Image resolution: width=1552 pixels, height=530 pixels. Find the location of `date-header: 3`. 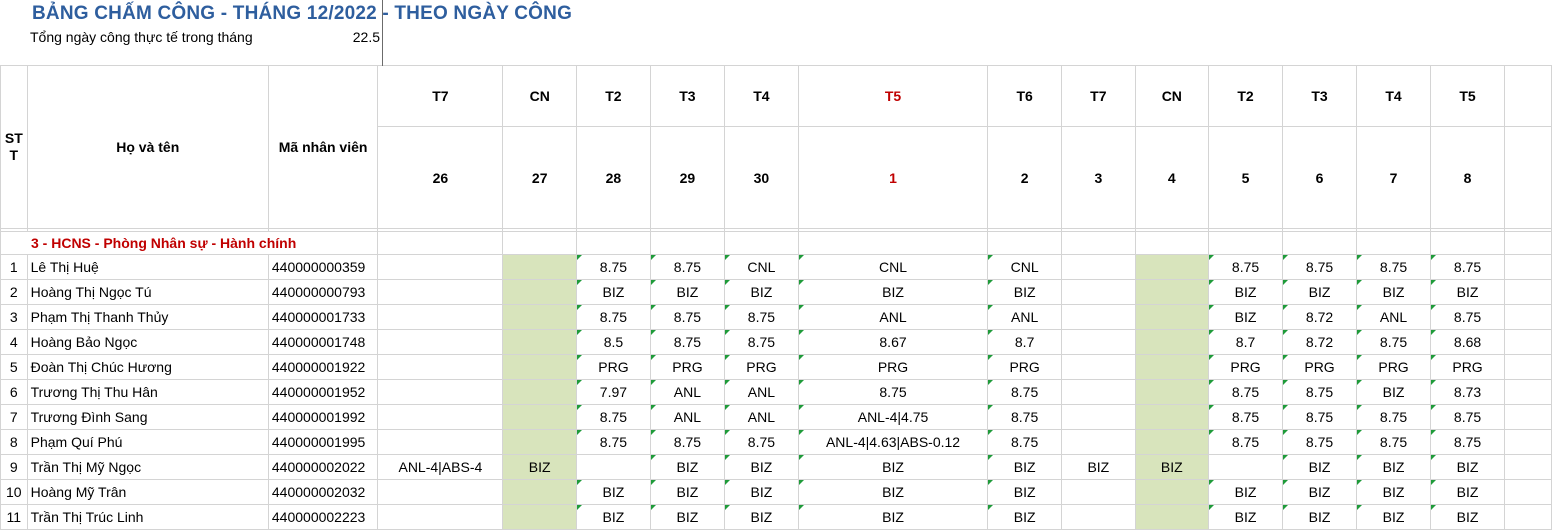

date-header: 3 is located at coordinates (1098, 177).